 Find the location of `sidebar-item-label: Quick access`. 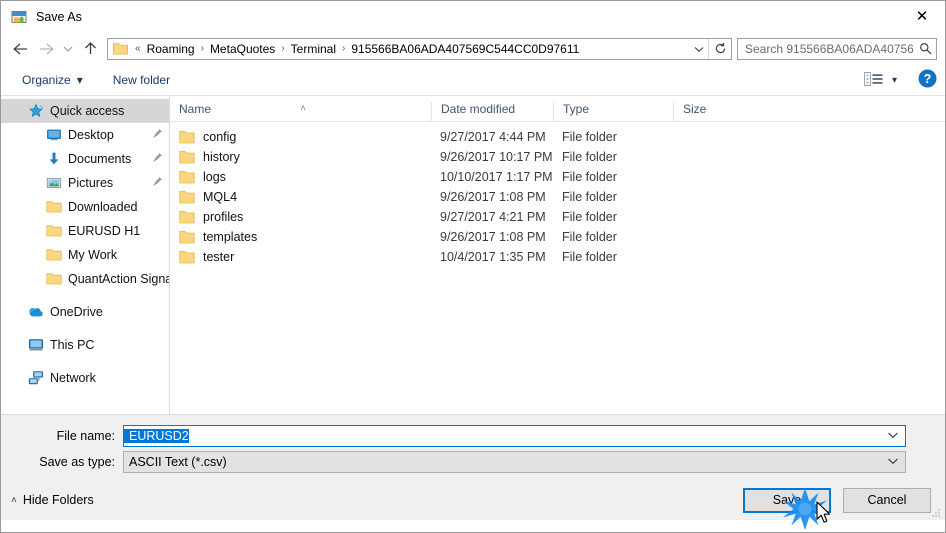

sidebar-item-label: Quick access is located at coordinates (87, 111).